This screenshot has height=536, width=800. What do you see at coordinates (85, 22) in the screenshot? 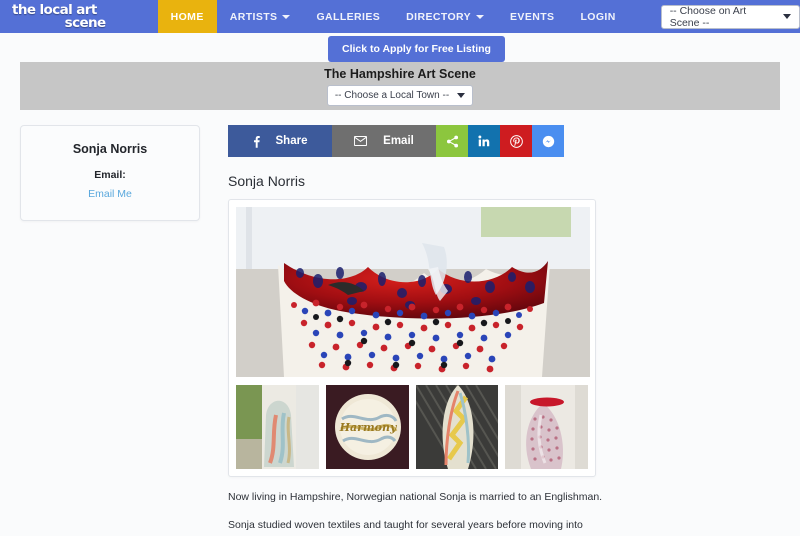
I see `logo-line-2: scene` at bounding box center [85, 22].